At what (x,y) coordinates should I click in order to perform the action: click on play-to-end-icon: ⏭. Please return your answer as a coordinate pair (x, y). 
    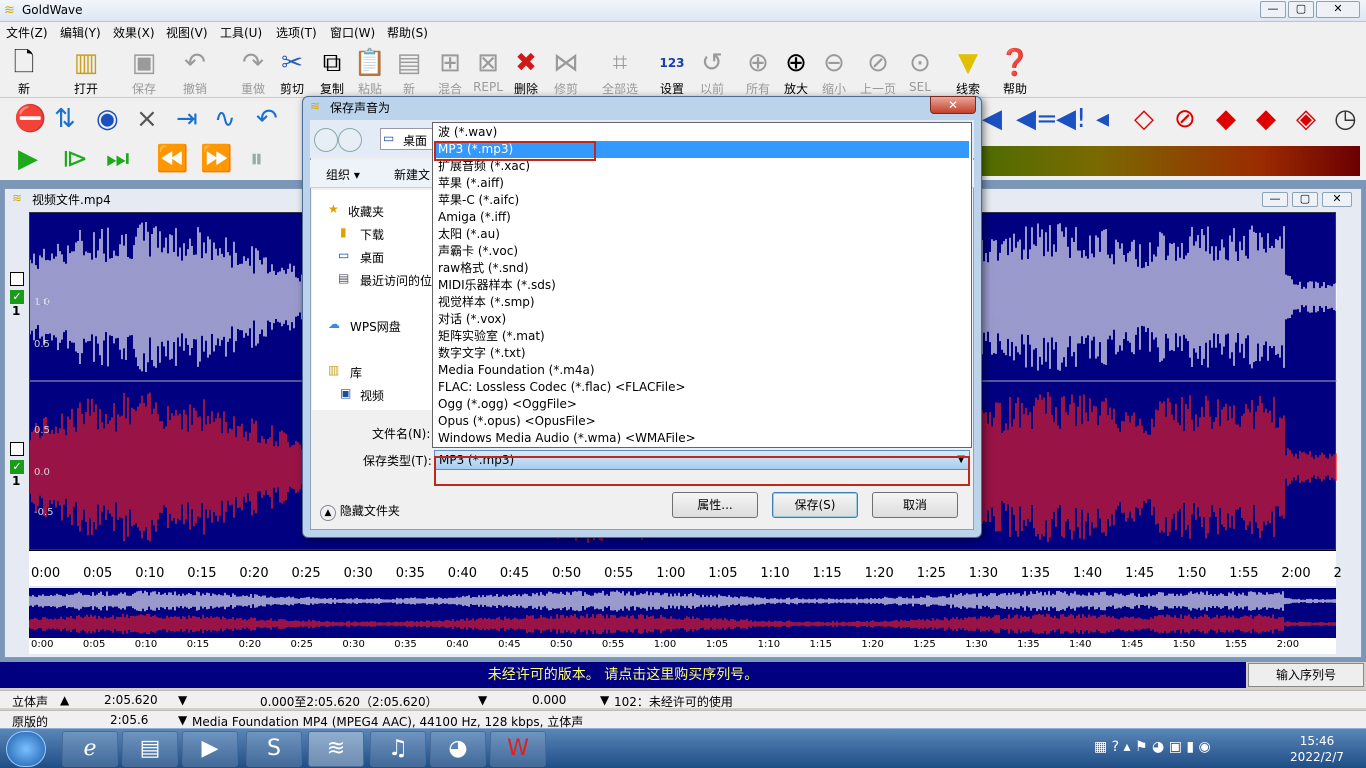
    Looking at the image, I should click on (117, 159).